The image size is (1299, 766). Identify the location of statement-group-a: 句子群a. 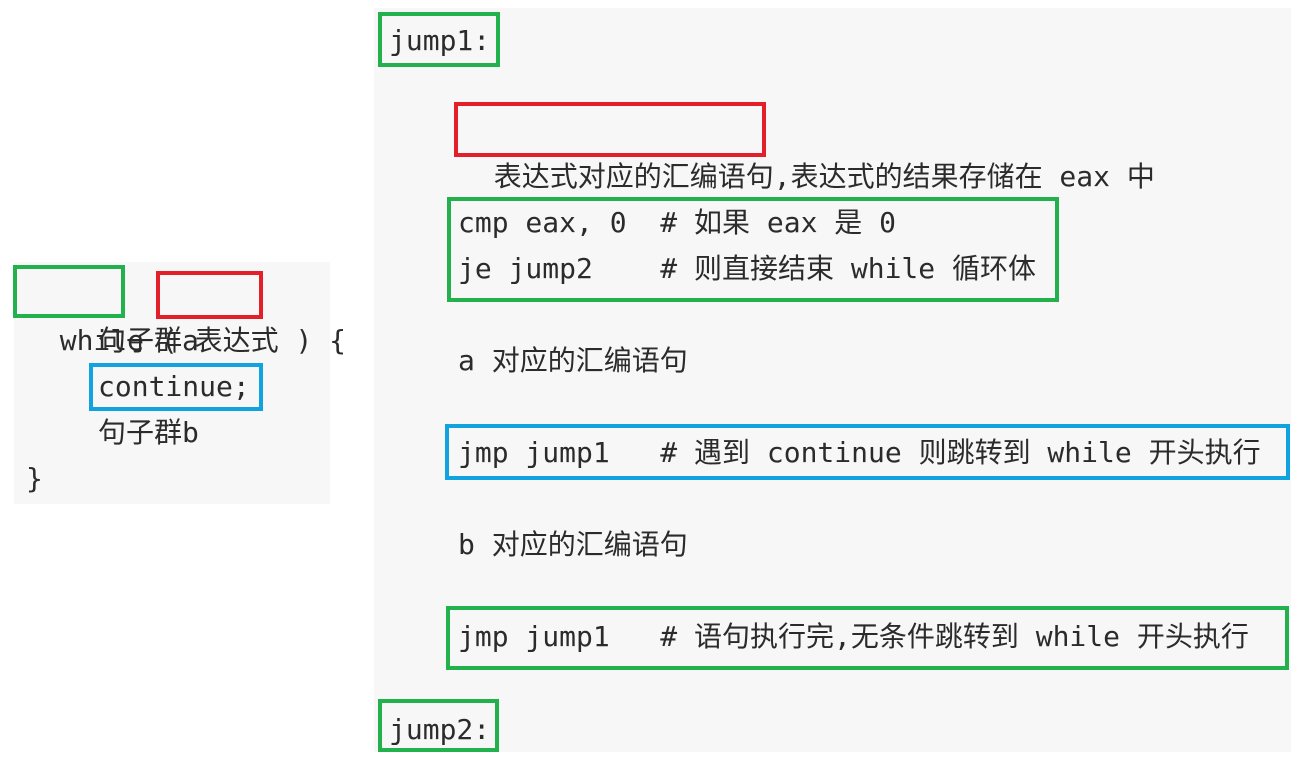
(148, 340).